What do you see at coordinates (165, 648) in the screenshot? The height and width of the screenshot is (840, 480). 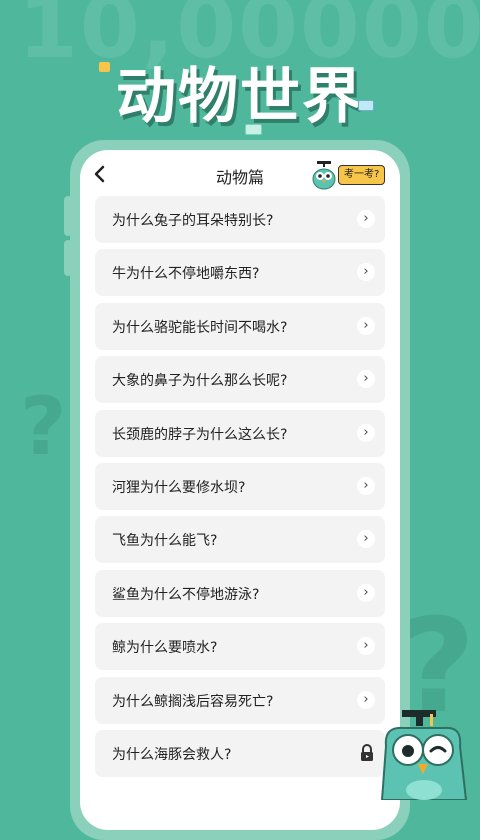 I see `question-label: 鲸为什么要喷水?` at bounding box center [165, 648].